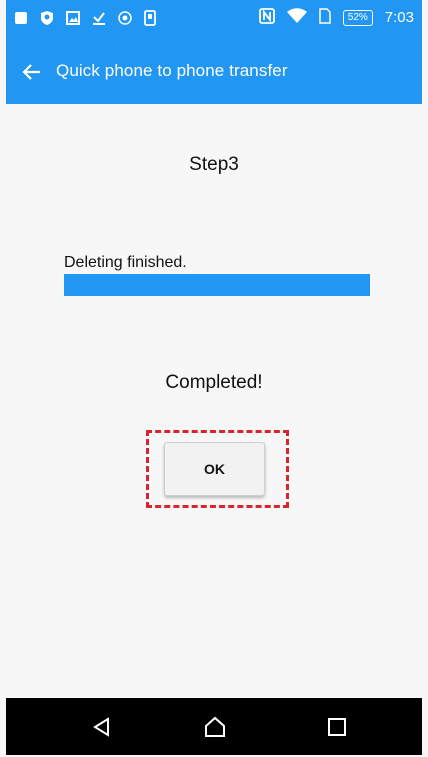 This screenshot has height=757, width=428. Describe the element at coordinates (102, 727) in the screenshot. I see `back-triangle-icon` at that location.